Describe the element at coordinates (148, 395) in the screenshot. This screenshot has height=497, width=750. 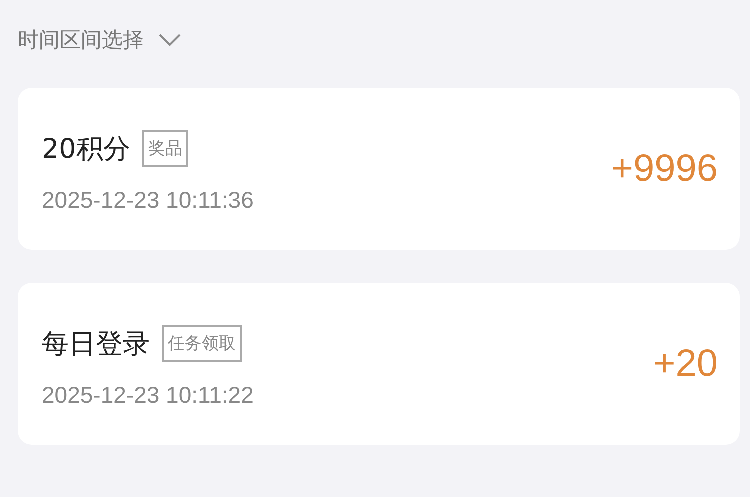
I see `record-time: 2025-12-23 10:11:22` at that location.